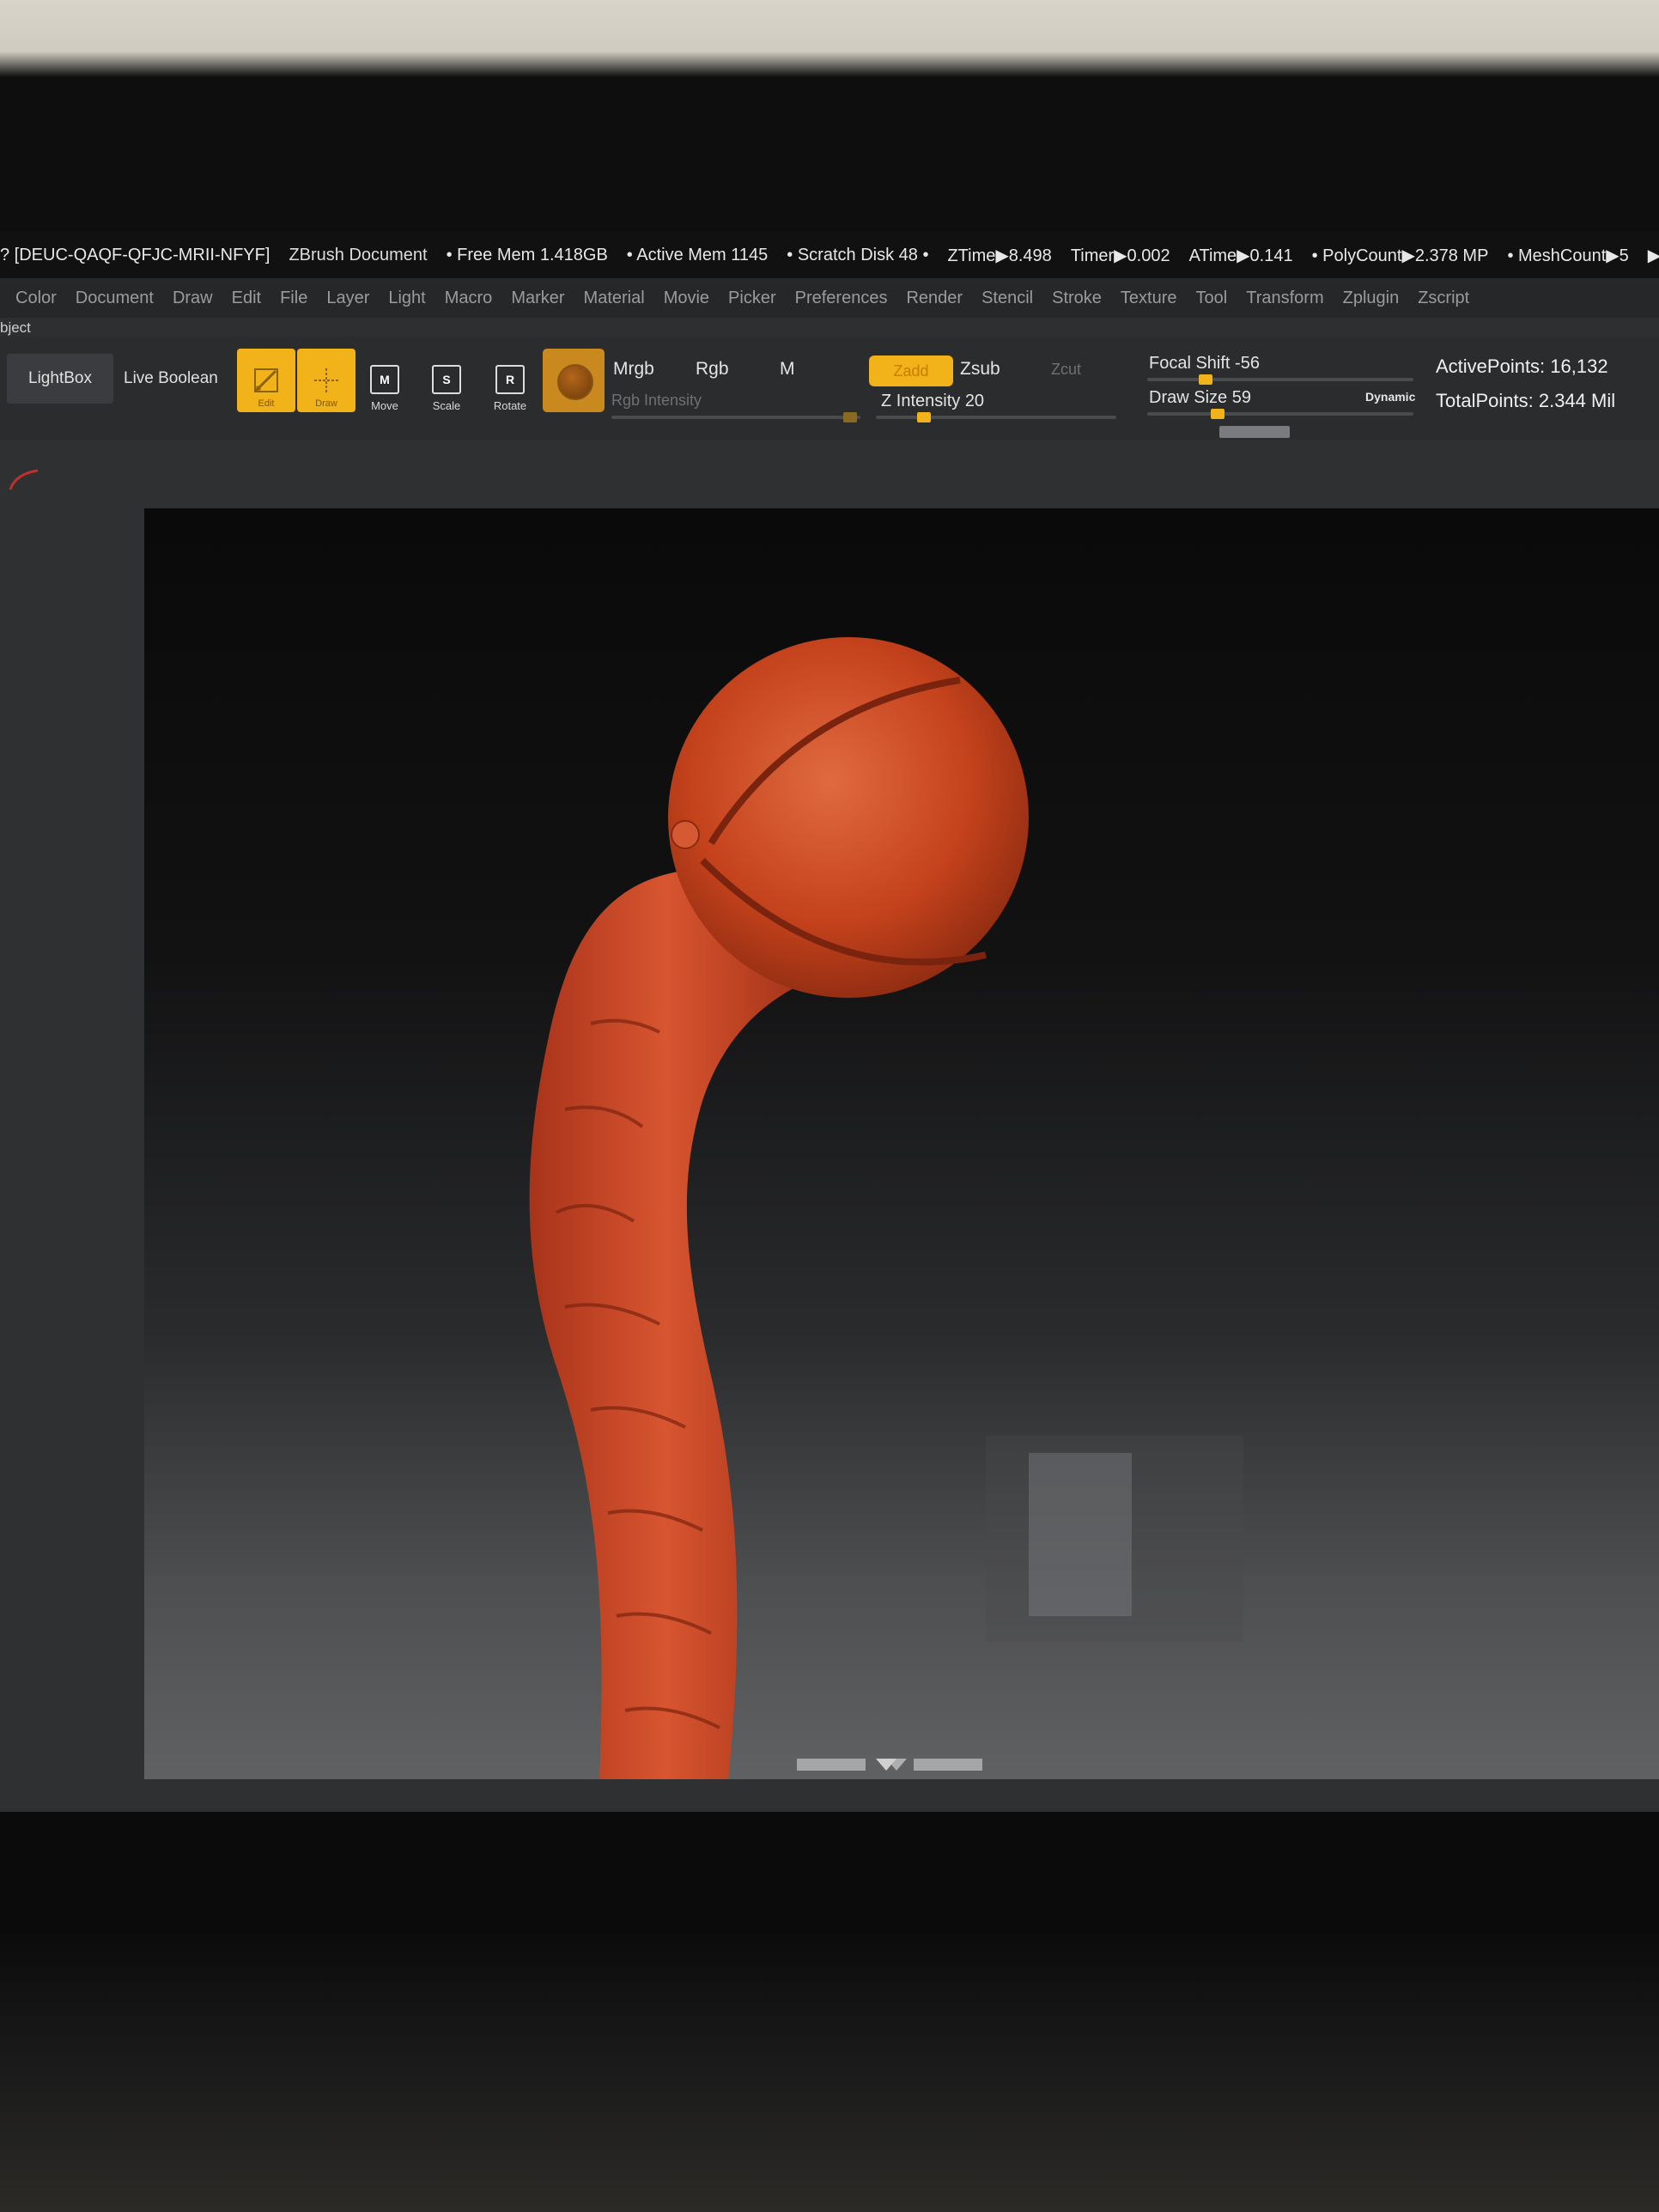 The width and height of the screenshot is (1659, 2212). Describe the element at coordinates (735, 417) in the screenshot. I see `rgb-intensity-slider` at that location.